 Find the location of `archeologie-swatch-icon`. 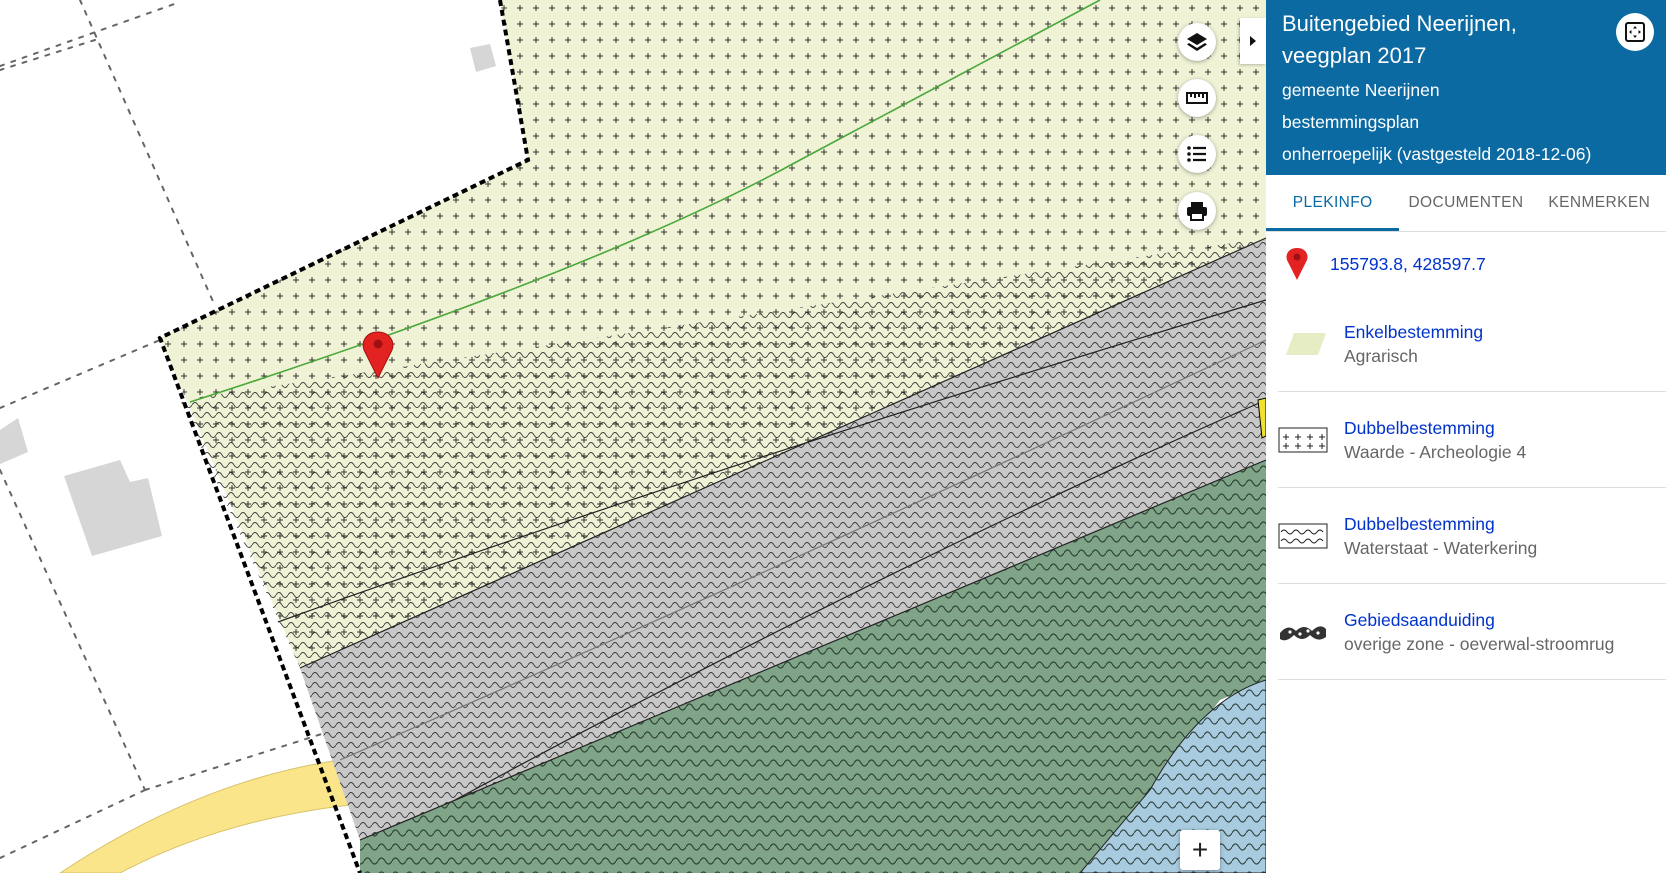

archeologie-swatch-icon is located at coordinates (1303, 439).